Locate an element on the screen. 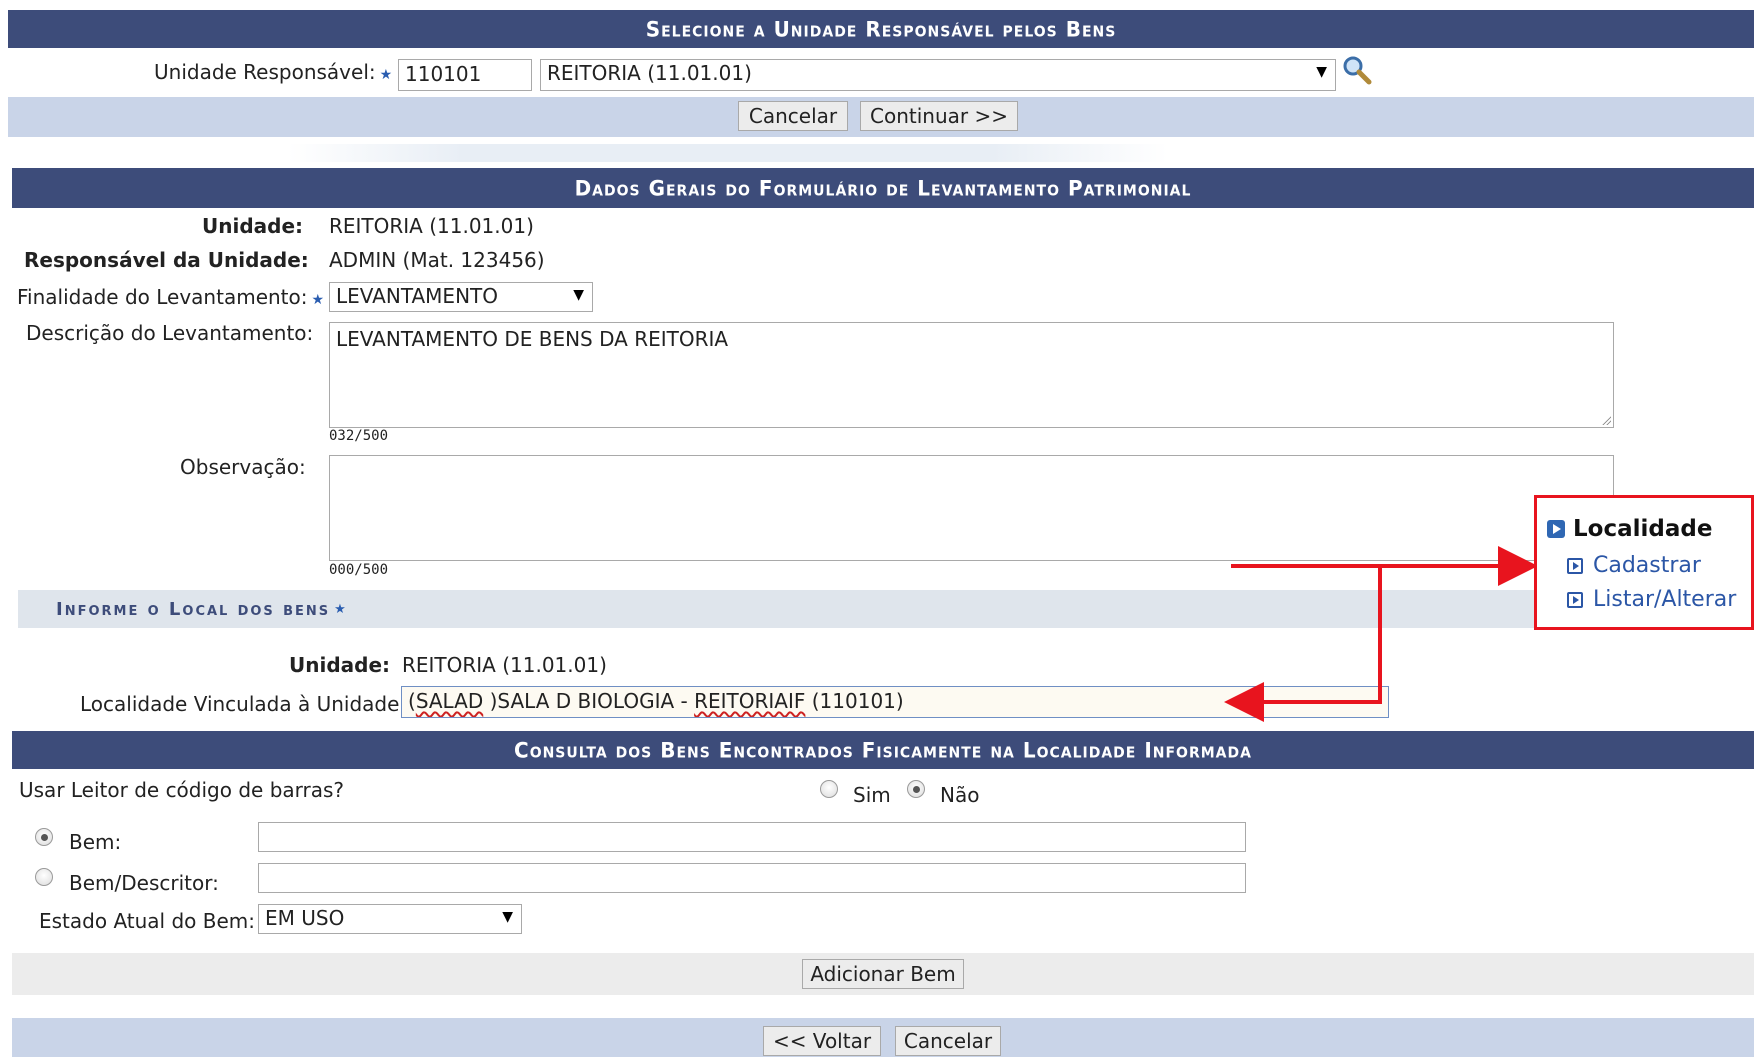 The height and width of the screenshot is (1057, 1754). popup-title: Localidade is located at coordinates (1629, 529).